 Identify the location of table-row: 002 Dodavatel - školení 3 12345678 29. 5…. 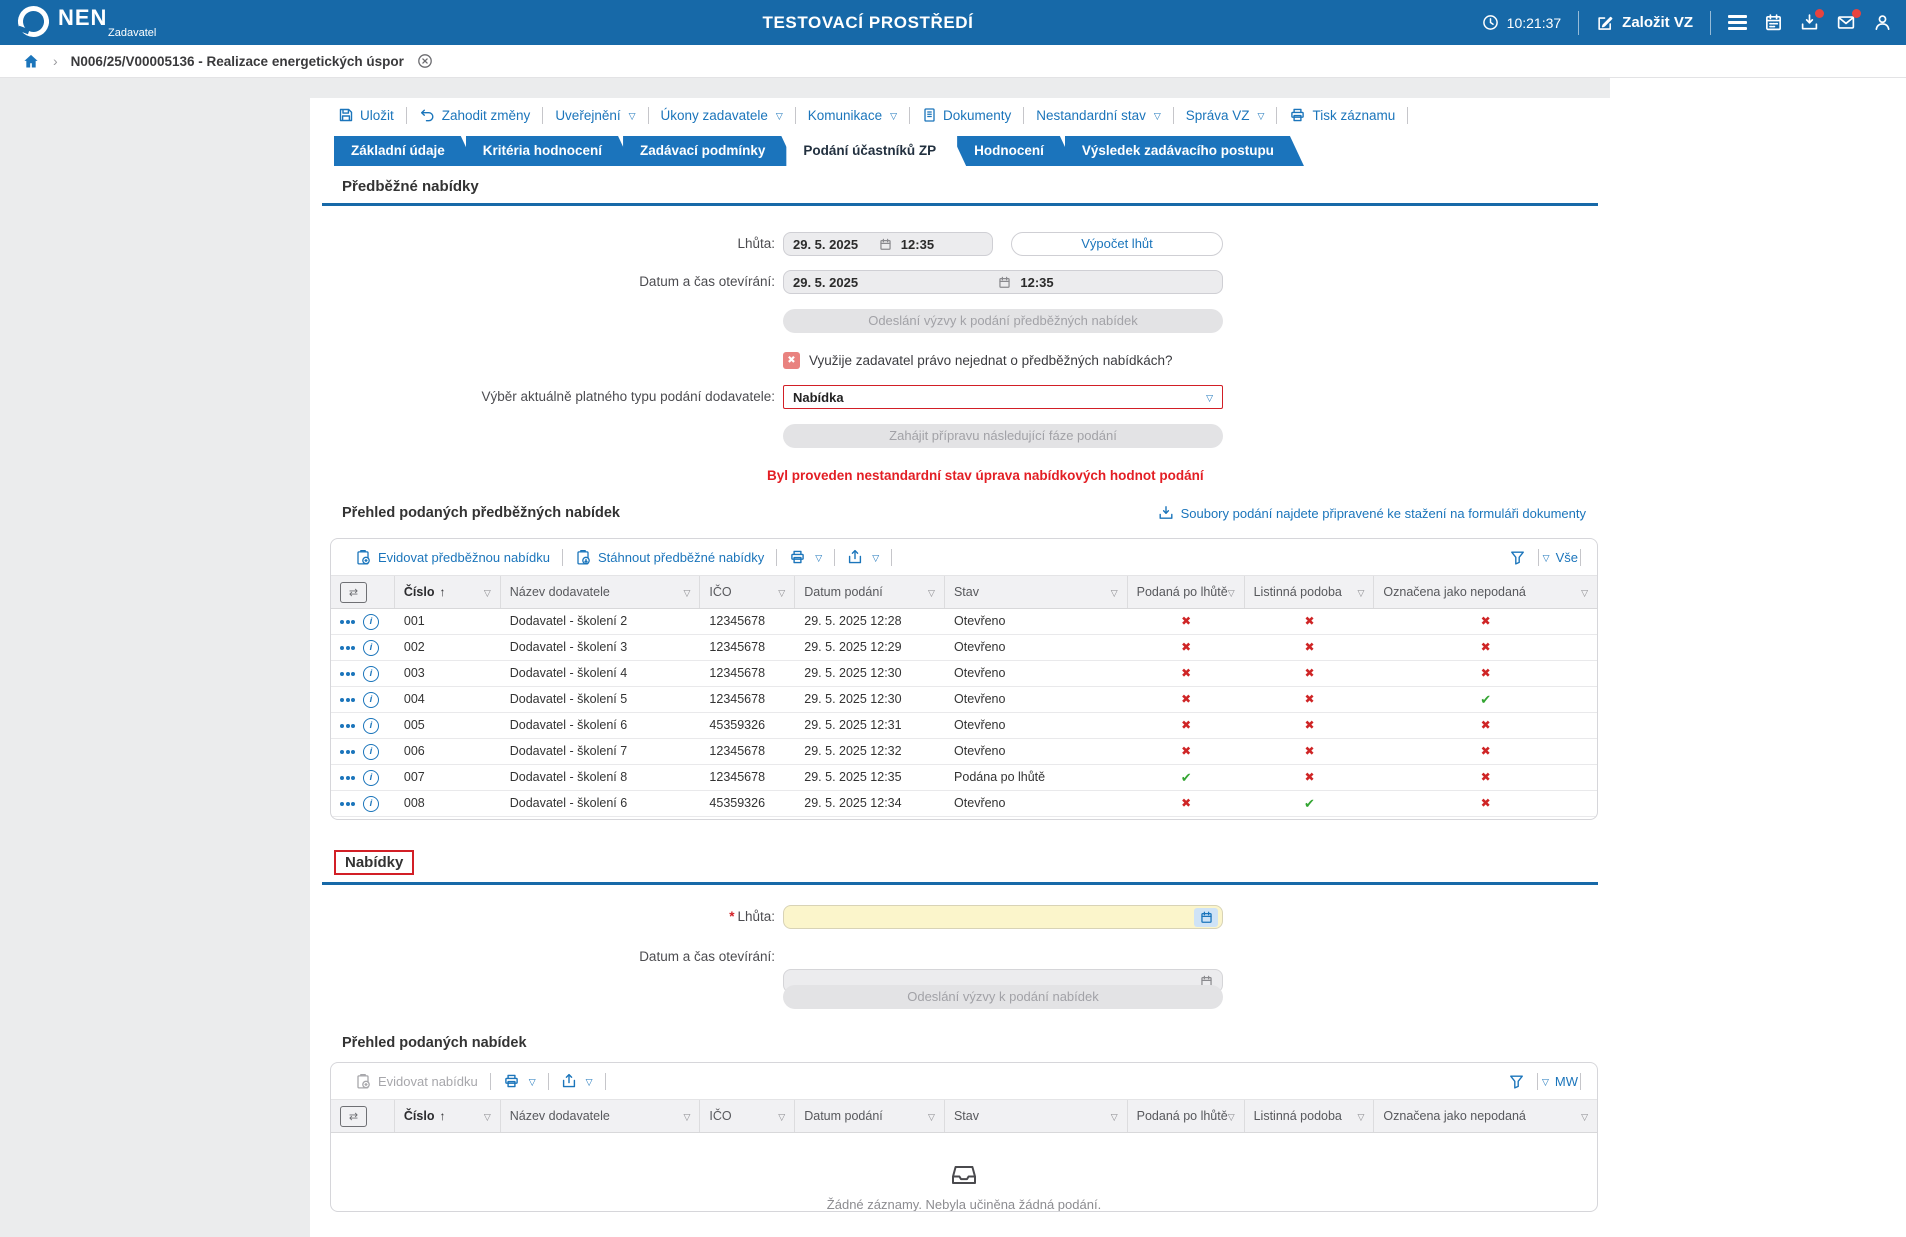
(964, 648).